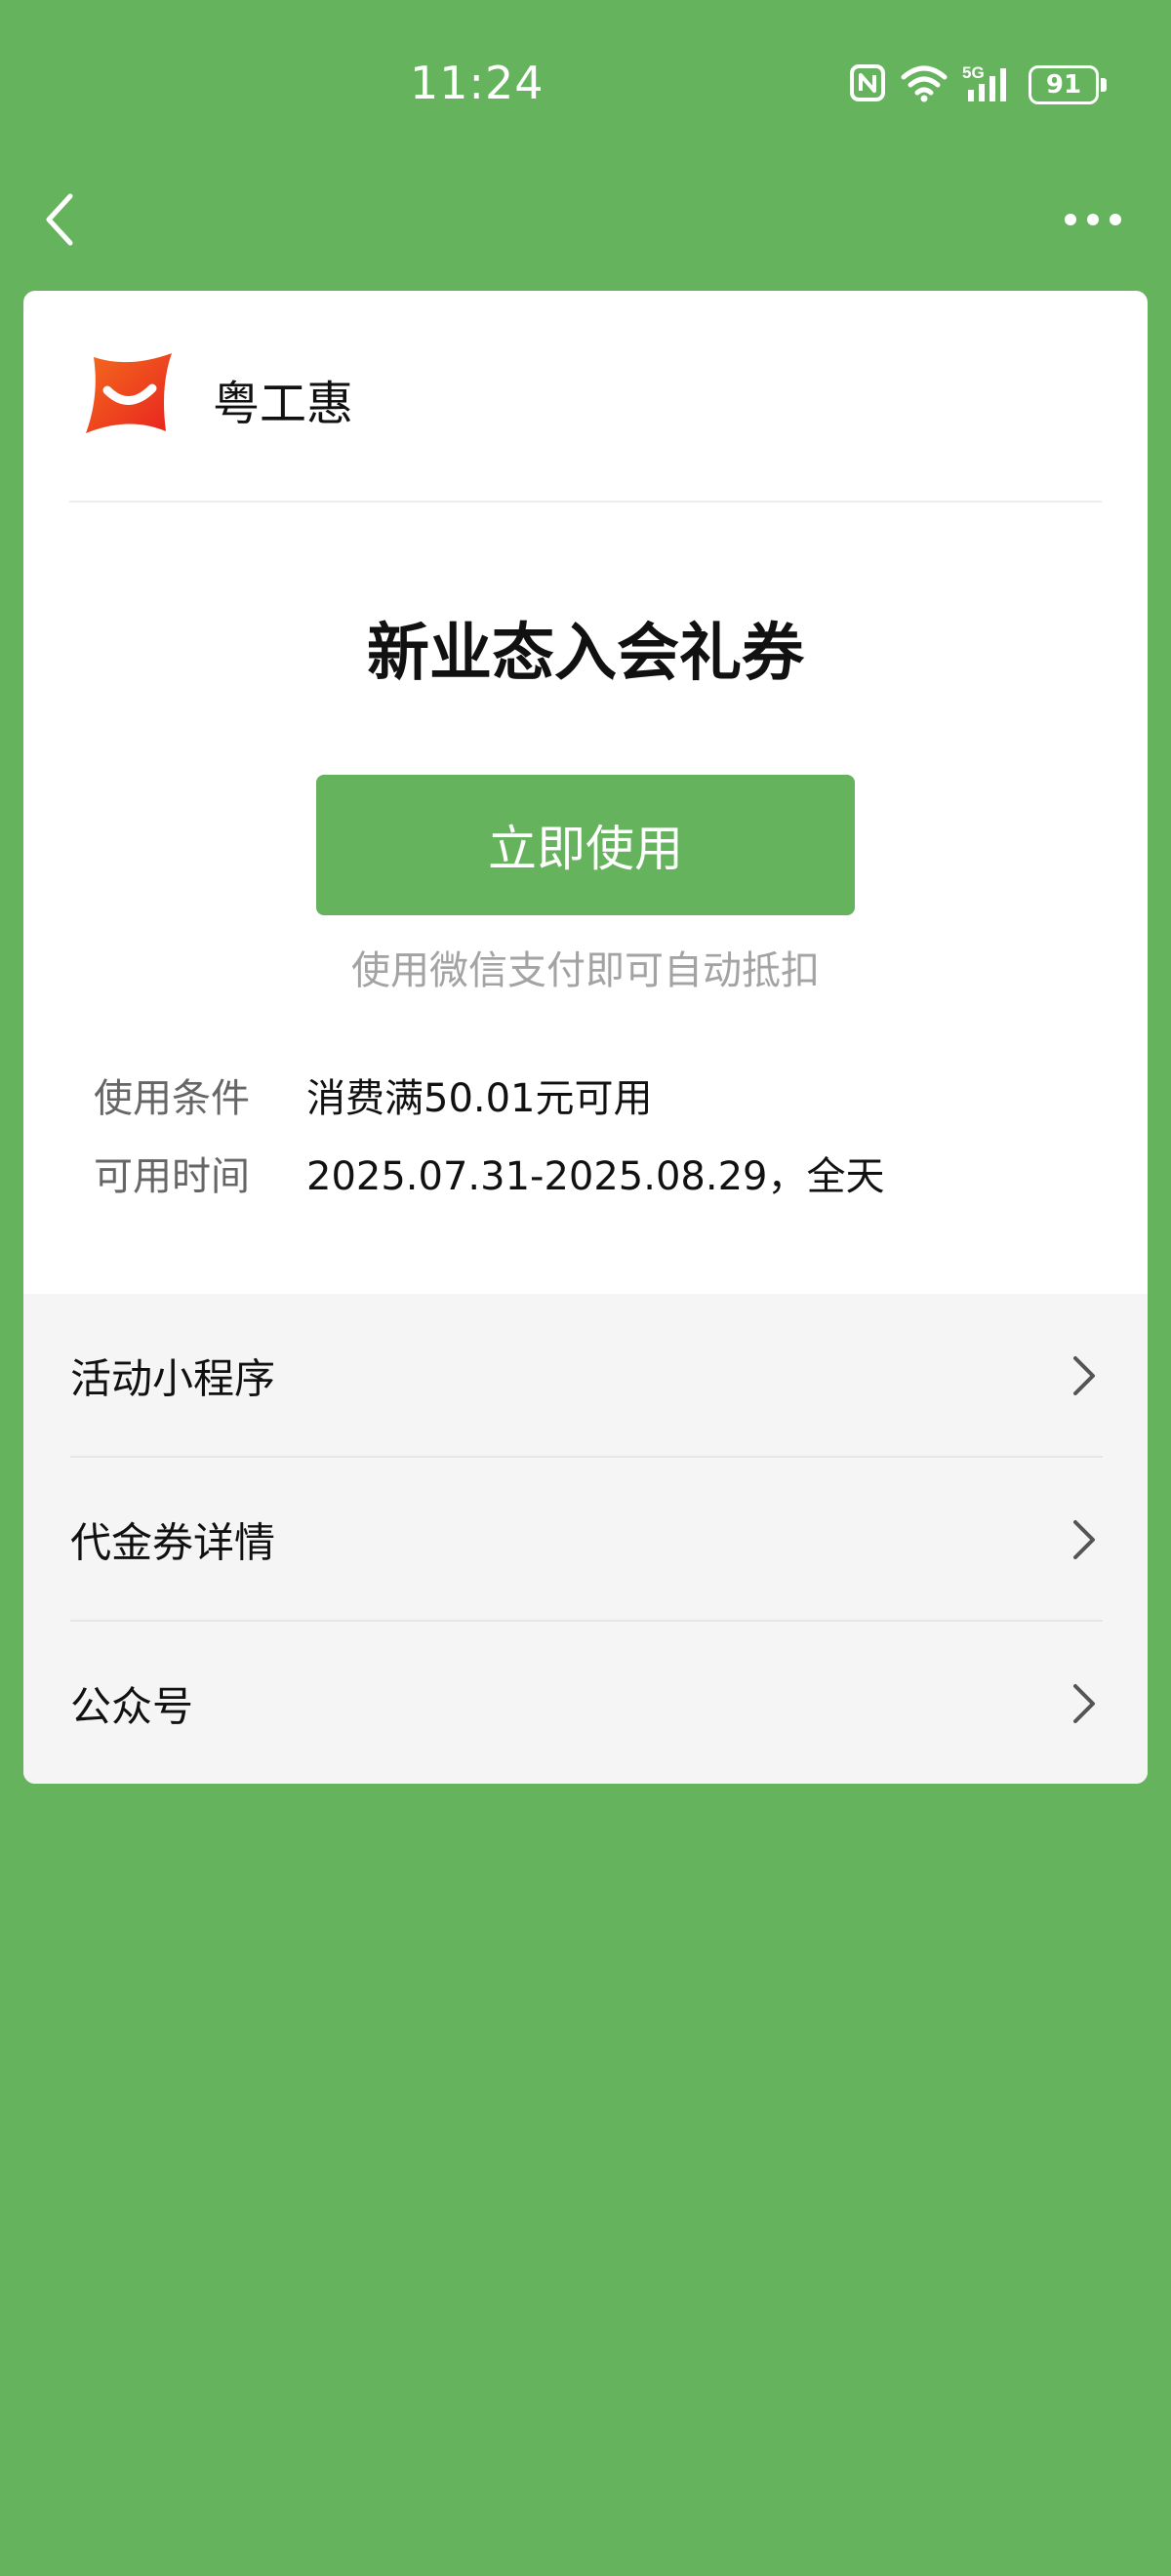  Describe the element at coordinates (585, 654) in the screenshot. I see `coupon-title: 新业态入会礼券` at that location.